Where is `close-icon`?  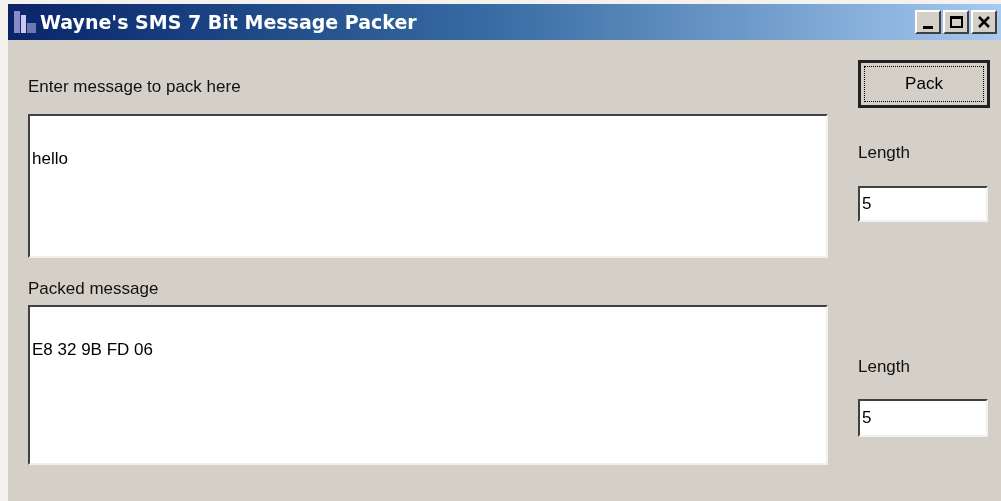 close-icon is located at coordinates (984, 22).